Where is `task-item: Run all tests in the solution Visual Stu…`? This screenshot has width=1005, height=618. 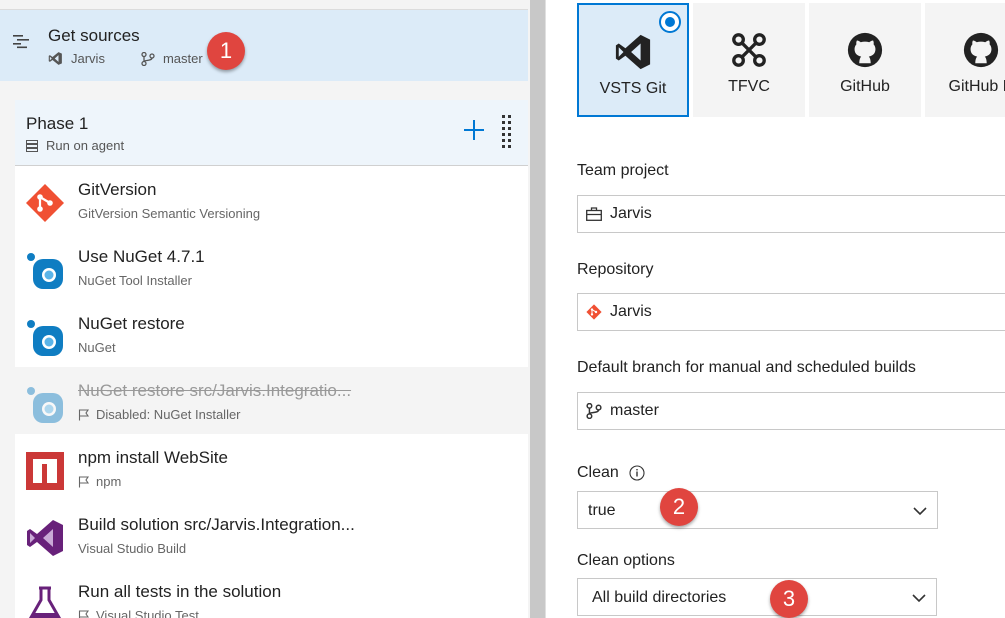 task-item: Run all tests in the solution Visual Stu… is located at coordinates (271, 593).